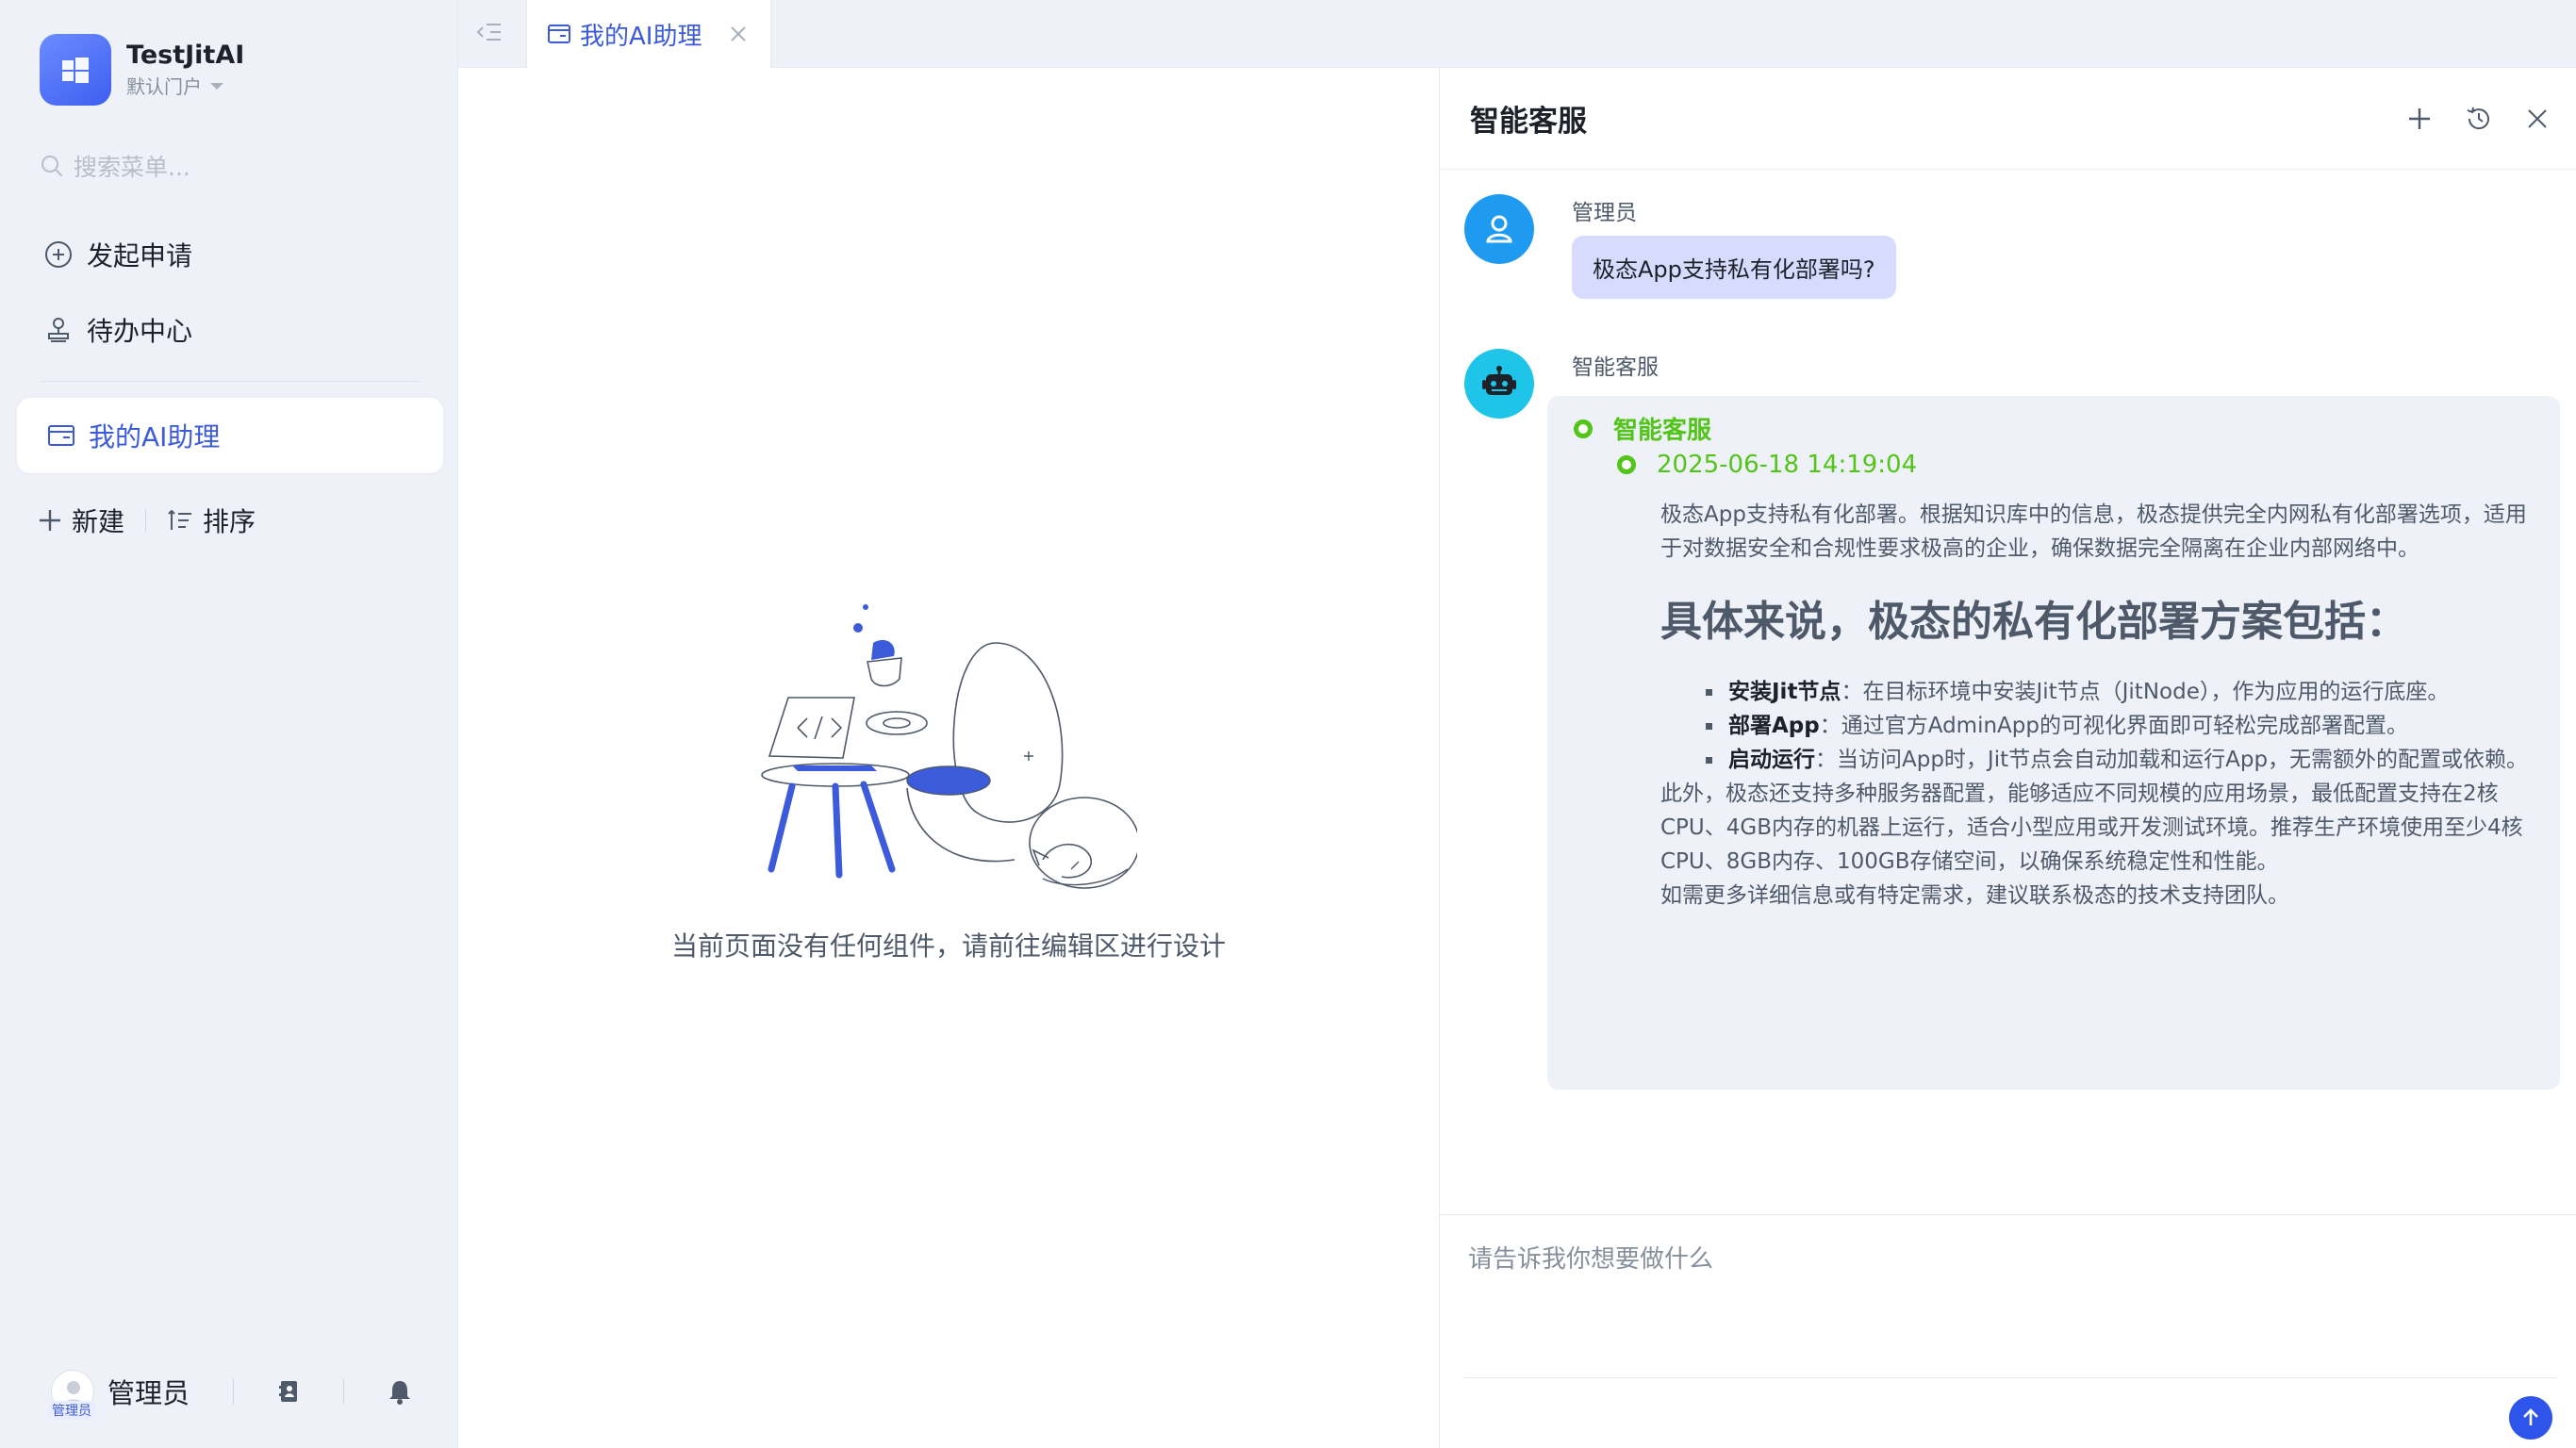 This screenshot has height=1448, width=2576. Describe the element at coordinates (230, 381) in the screenshot. I see `sidebar-divider` at that location.